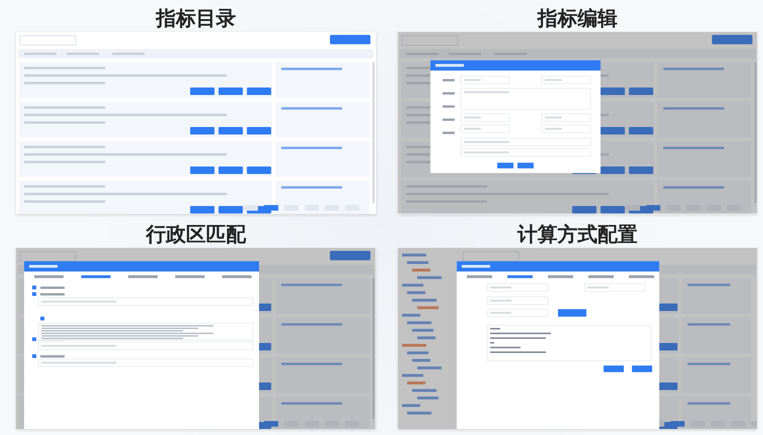 This screenshot has height=435, width=763. What do you see at coordinates (196, 234) in the screenshot?
I see `screenshot-title: 行政区匹配` at bounding box center [196, 234].